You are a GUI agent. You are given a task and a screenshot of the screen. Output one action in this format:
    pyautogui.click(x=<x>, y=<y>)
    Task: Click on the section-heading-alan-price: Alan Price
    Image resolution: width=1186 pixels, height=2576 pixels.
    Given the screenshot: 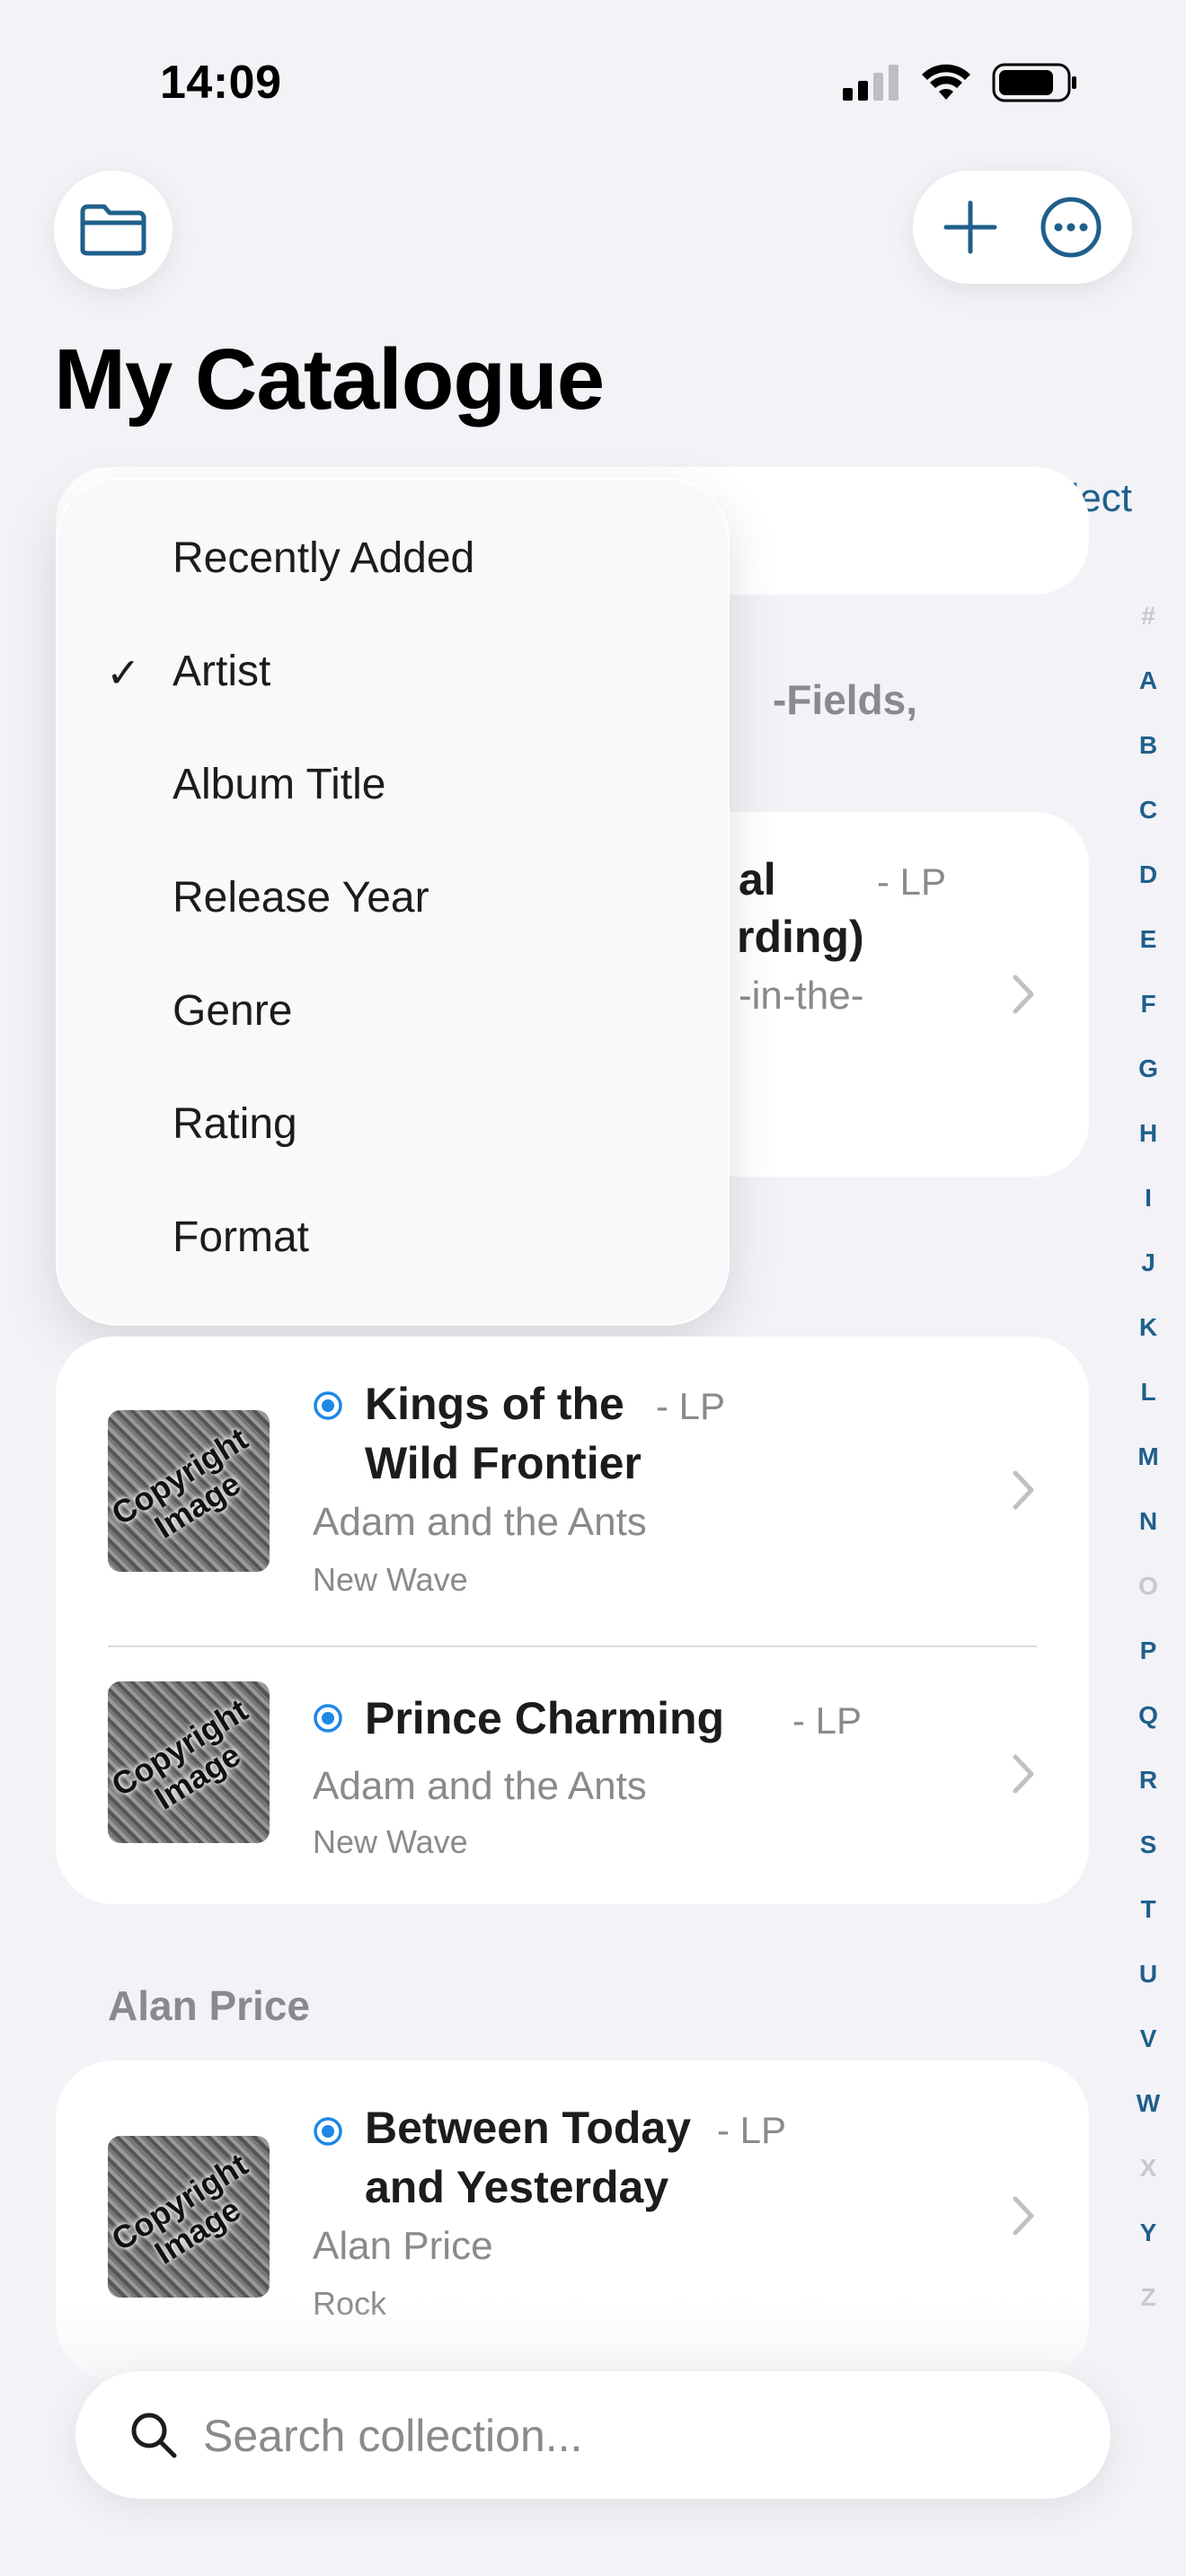 What is the action you would take?
    pyautogui.click(x=209, y=2005)
    